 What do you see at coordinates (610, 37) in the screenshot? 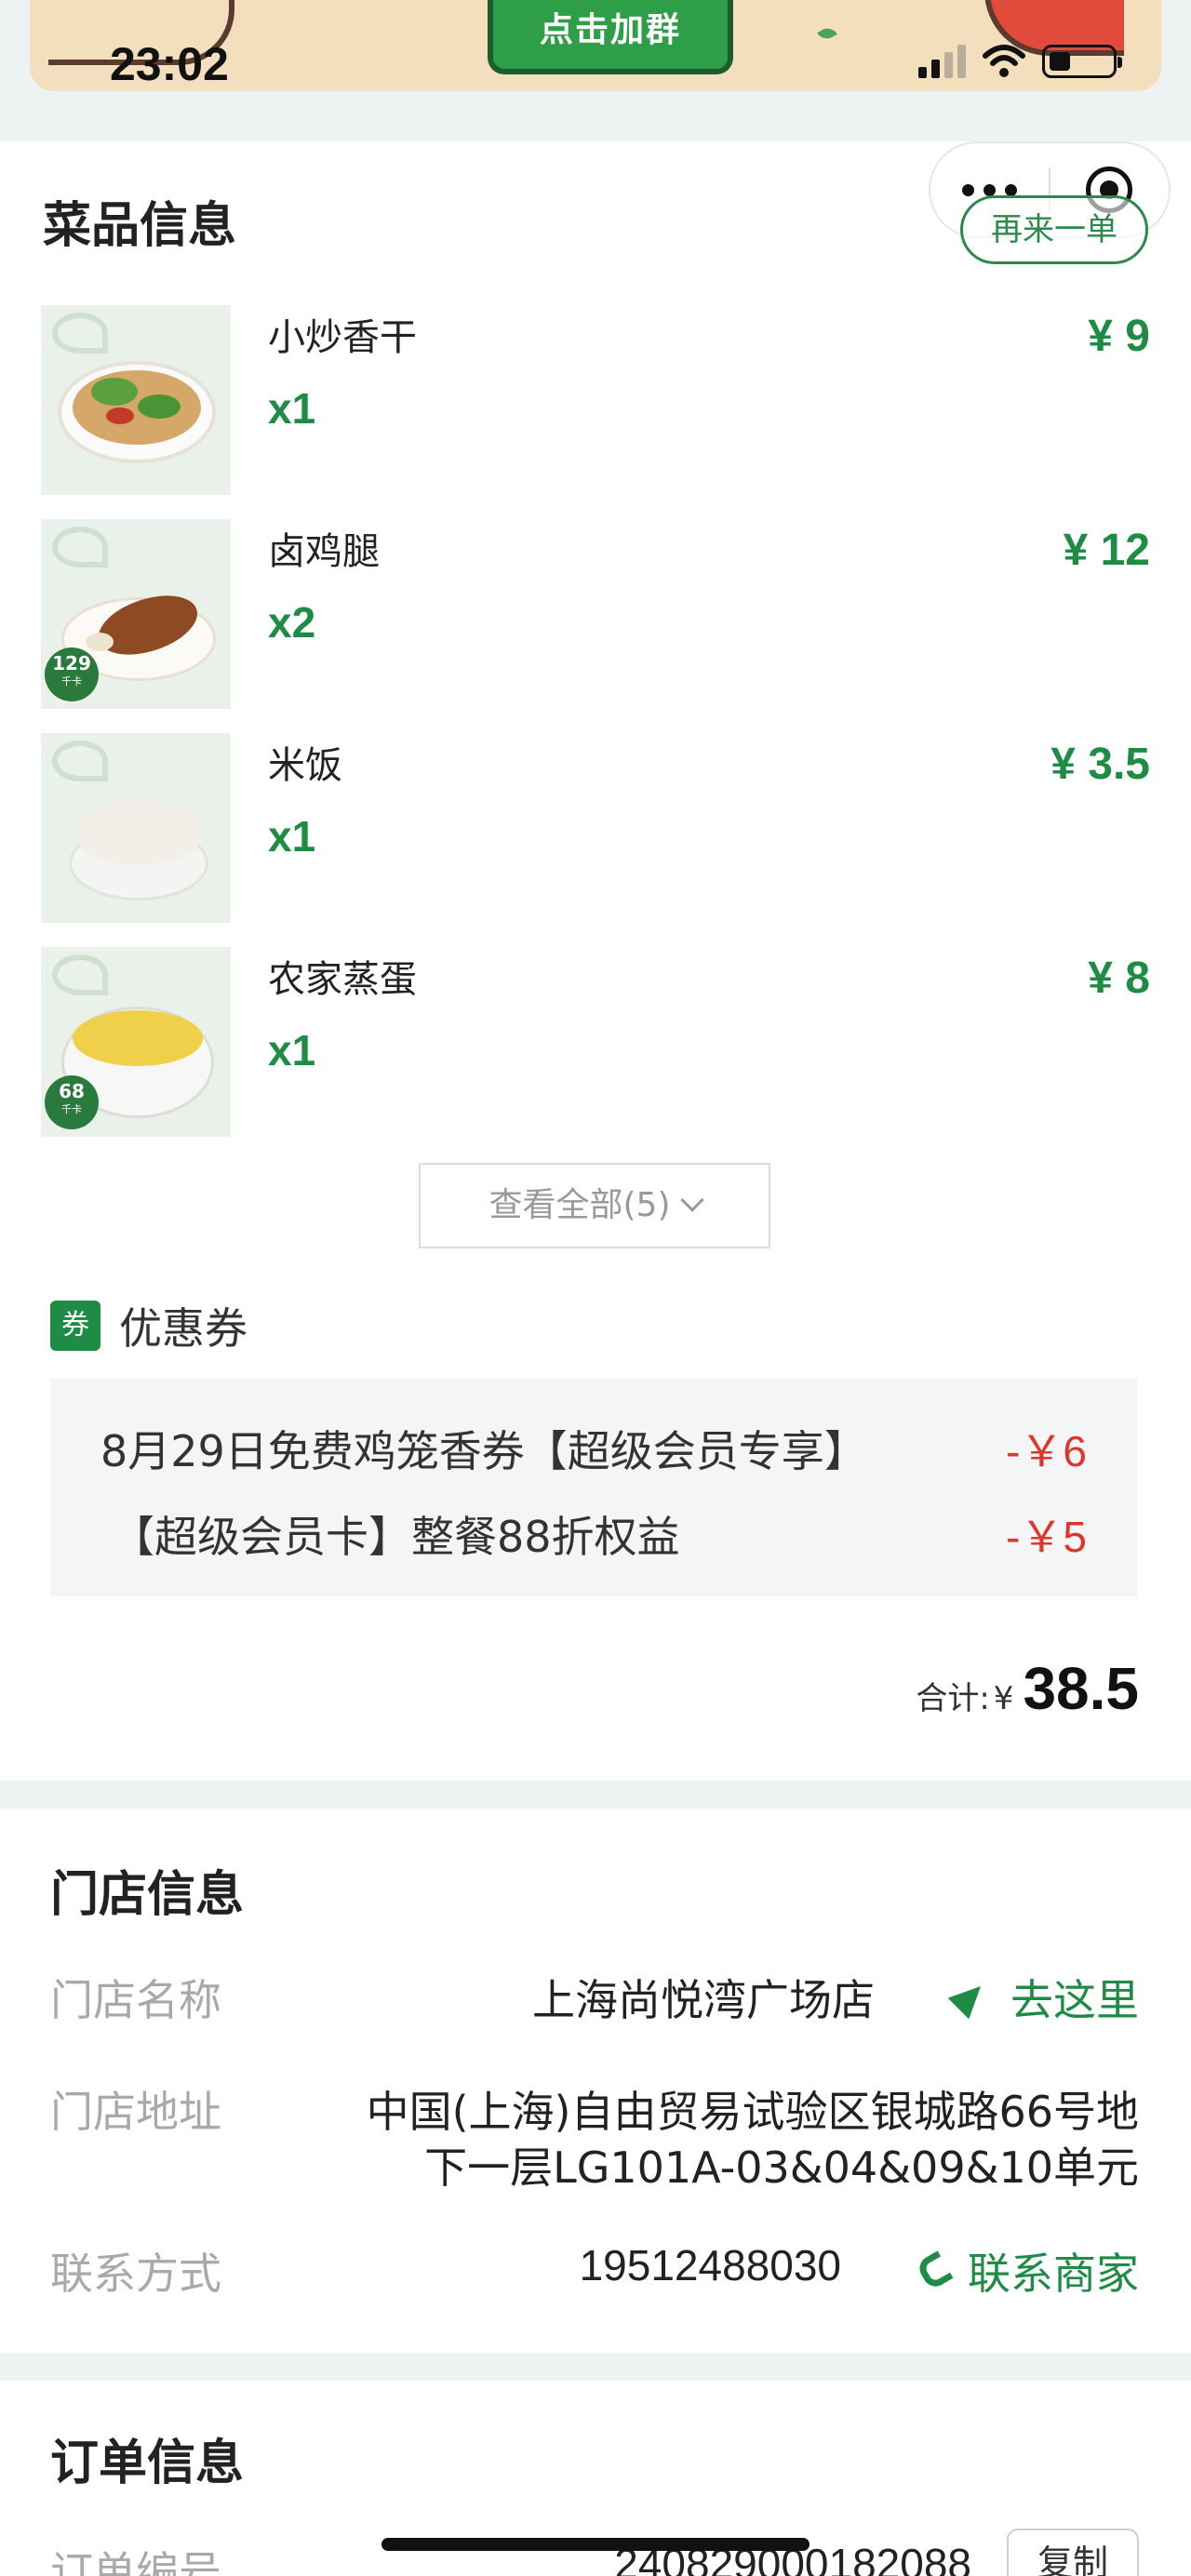
I see `join-group-button: 点击加群` at bounding box center [610, 37].